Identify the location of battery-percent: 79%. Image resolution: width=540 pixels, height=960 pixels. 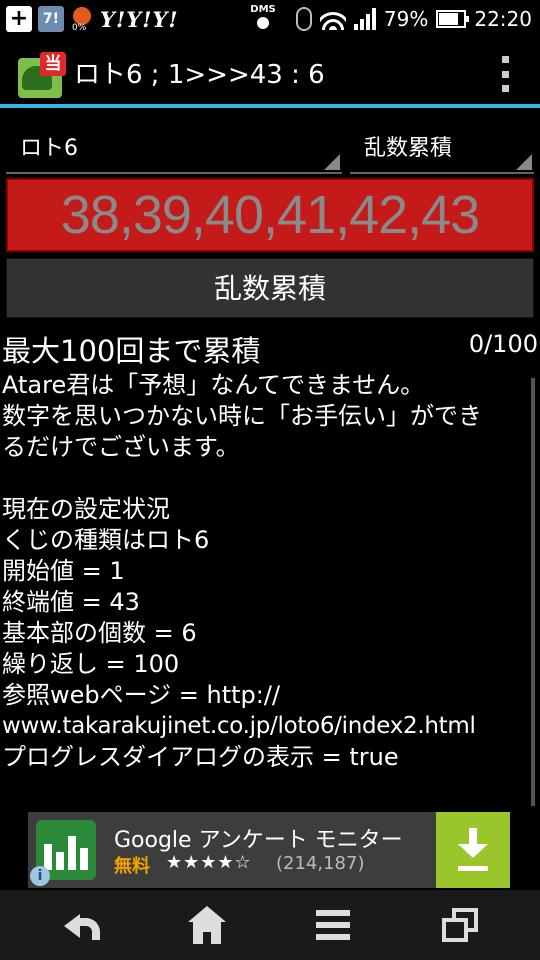
(406, 19).